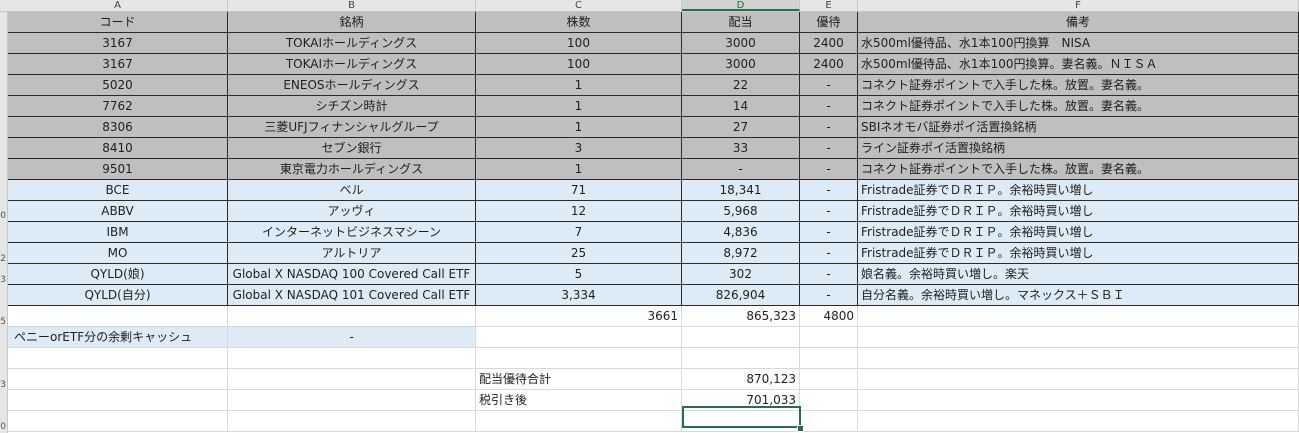  I want to click on cell-code: 3167, so click(118, 43).